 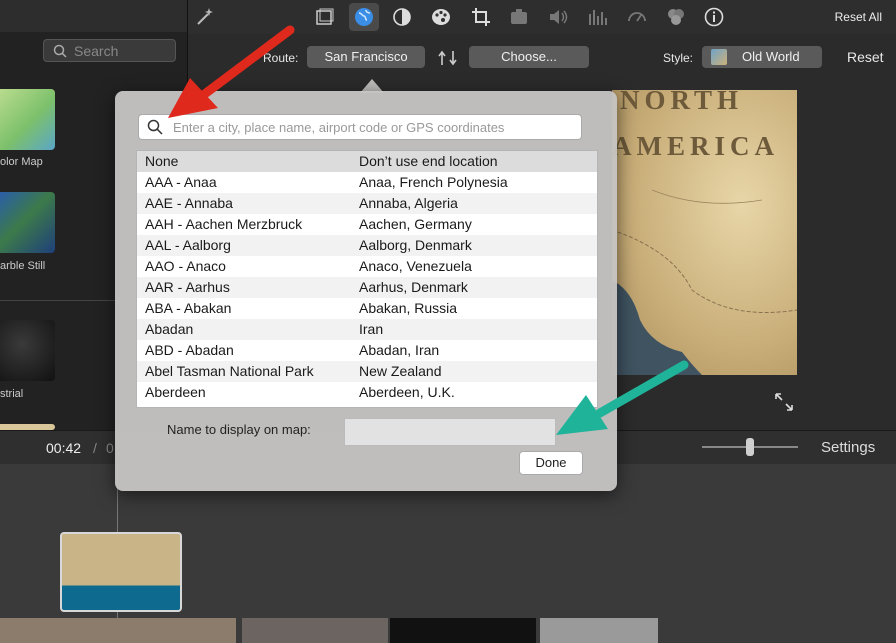 I want to click on location-detail: Annaba, Algeria, so click(x=408, y=203).